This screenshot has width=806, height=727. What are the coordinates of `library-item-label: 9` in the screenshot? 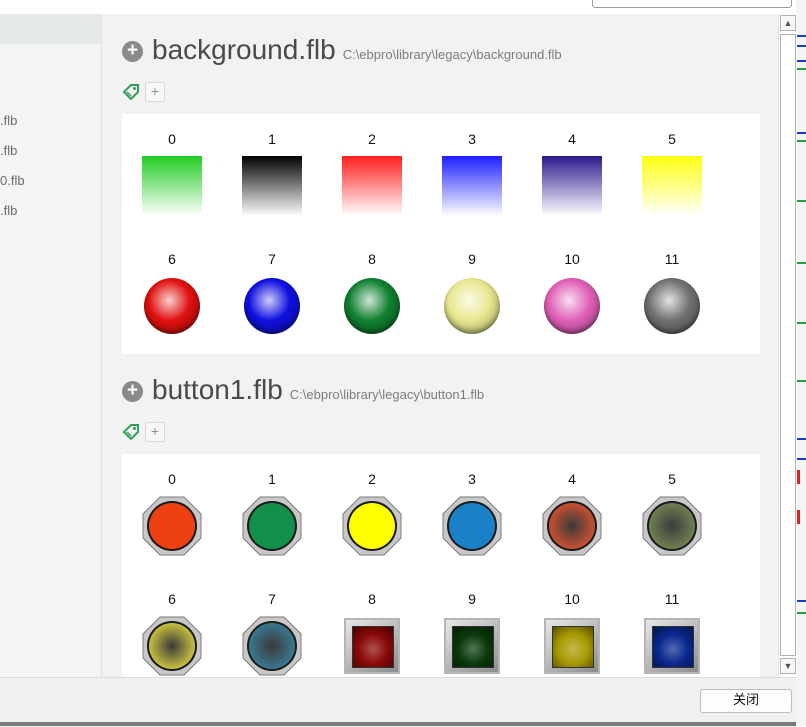 It's located at (472, 259).